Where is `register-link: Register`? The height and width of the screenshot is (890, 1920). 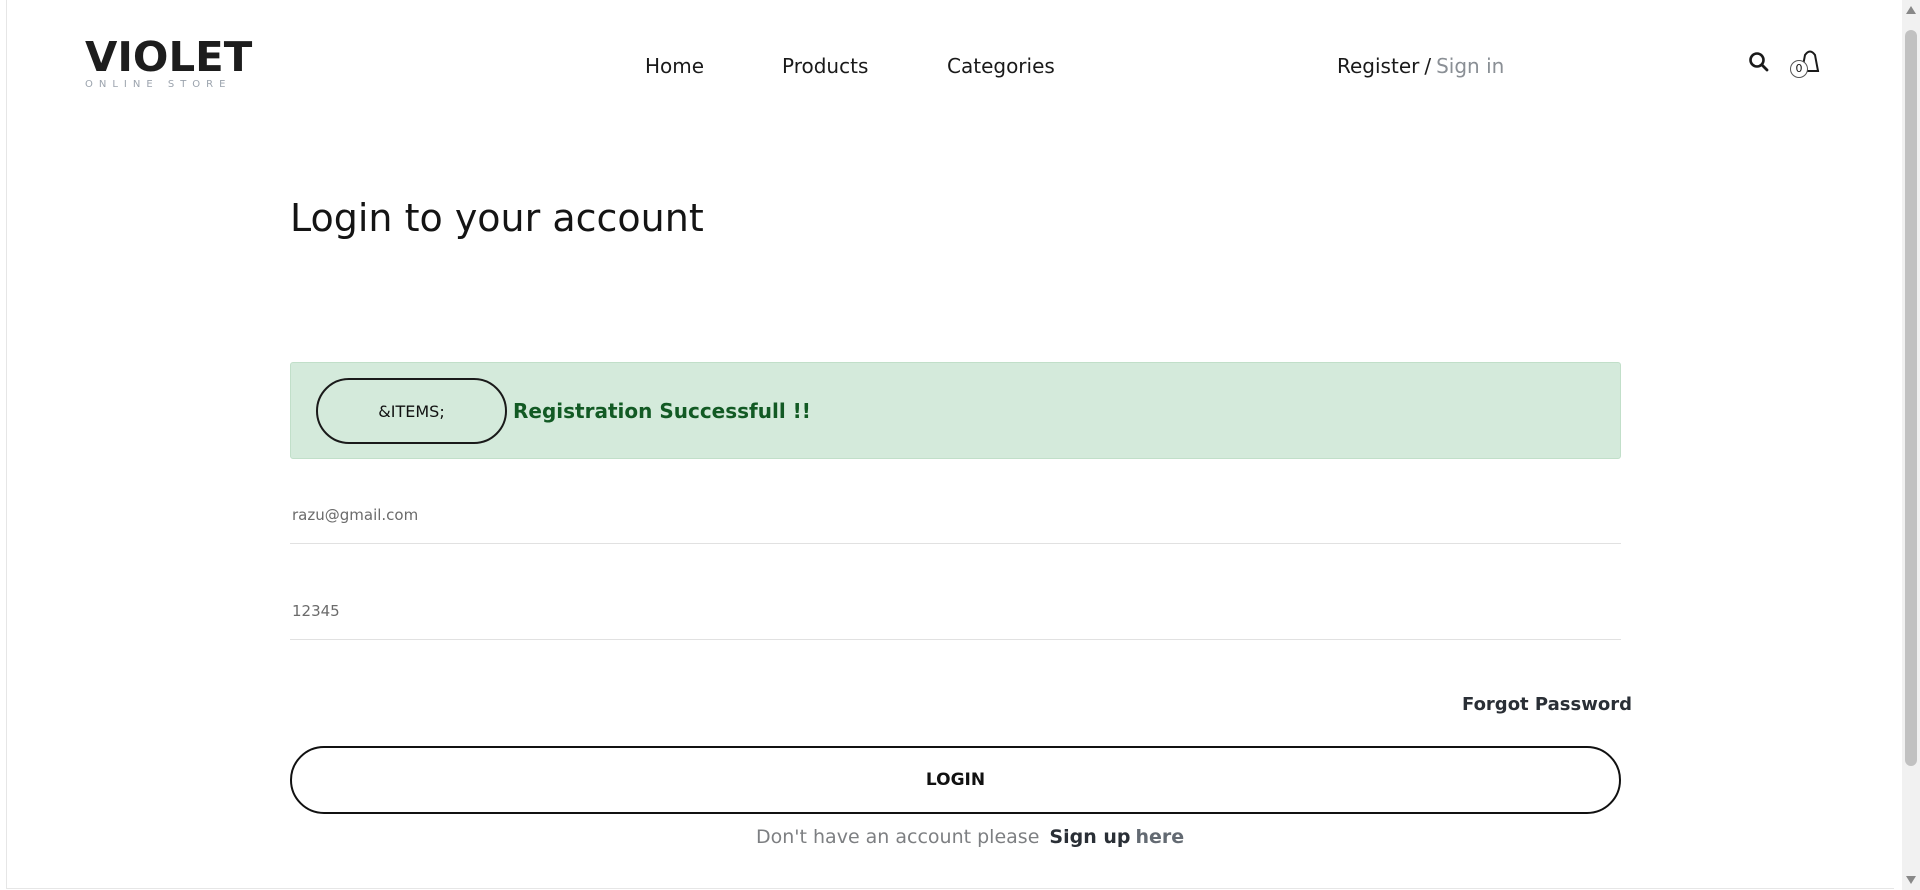
register-link: Register is located at coordinates (1378, 66).